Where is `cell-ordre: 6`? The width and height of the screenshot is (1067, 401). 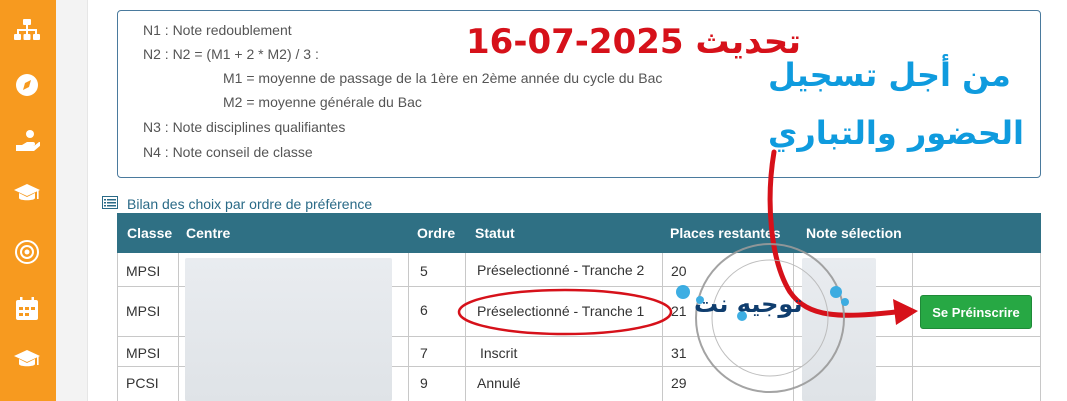
cell-ordre: 6 is located at coordinates (424, 310).